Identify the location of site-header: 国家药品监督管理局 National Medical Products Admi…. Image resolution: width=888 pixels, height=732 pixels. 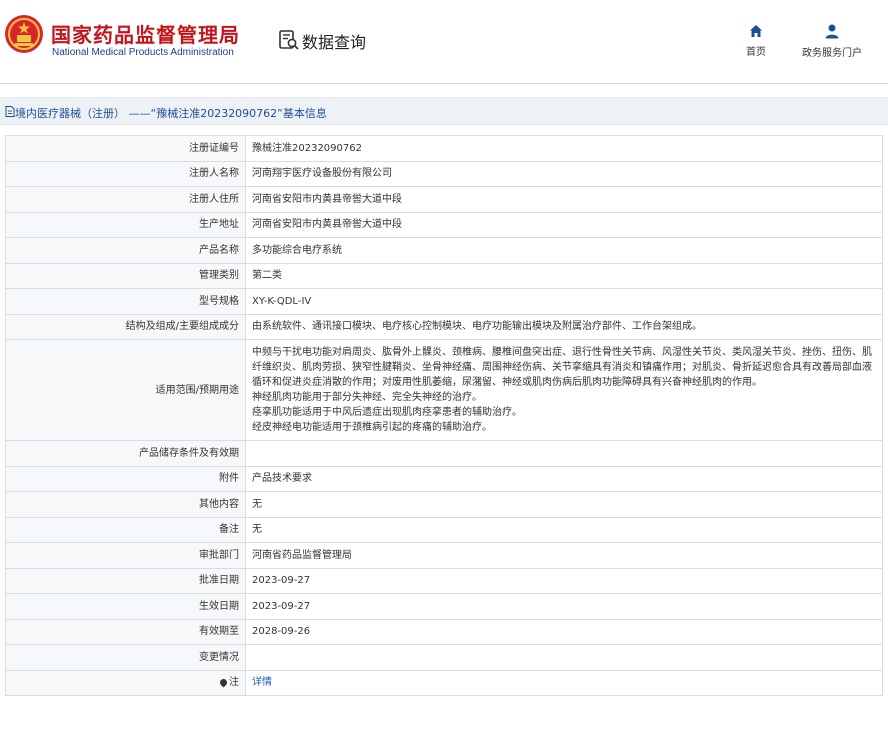
(444, 42).